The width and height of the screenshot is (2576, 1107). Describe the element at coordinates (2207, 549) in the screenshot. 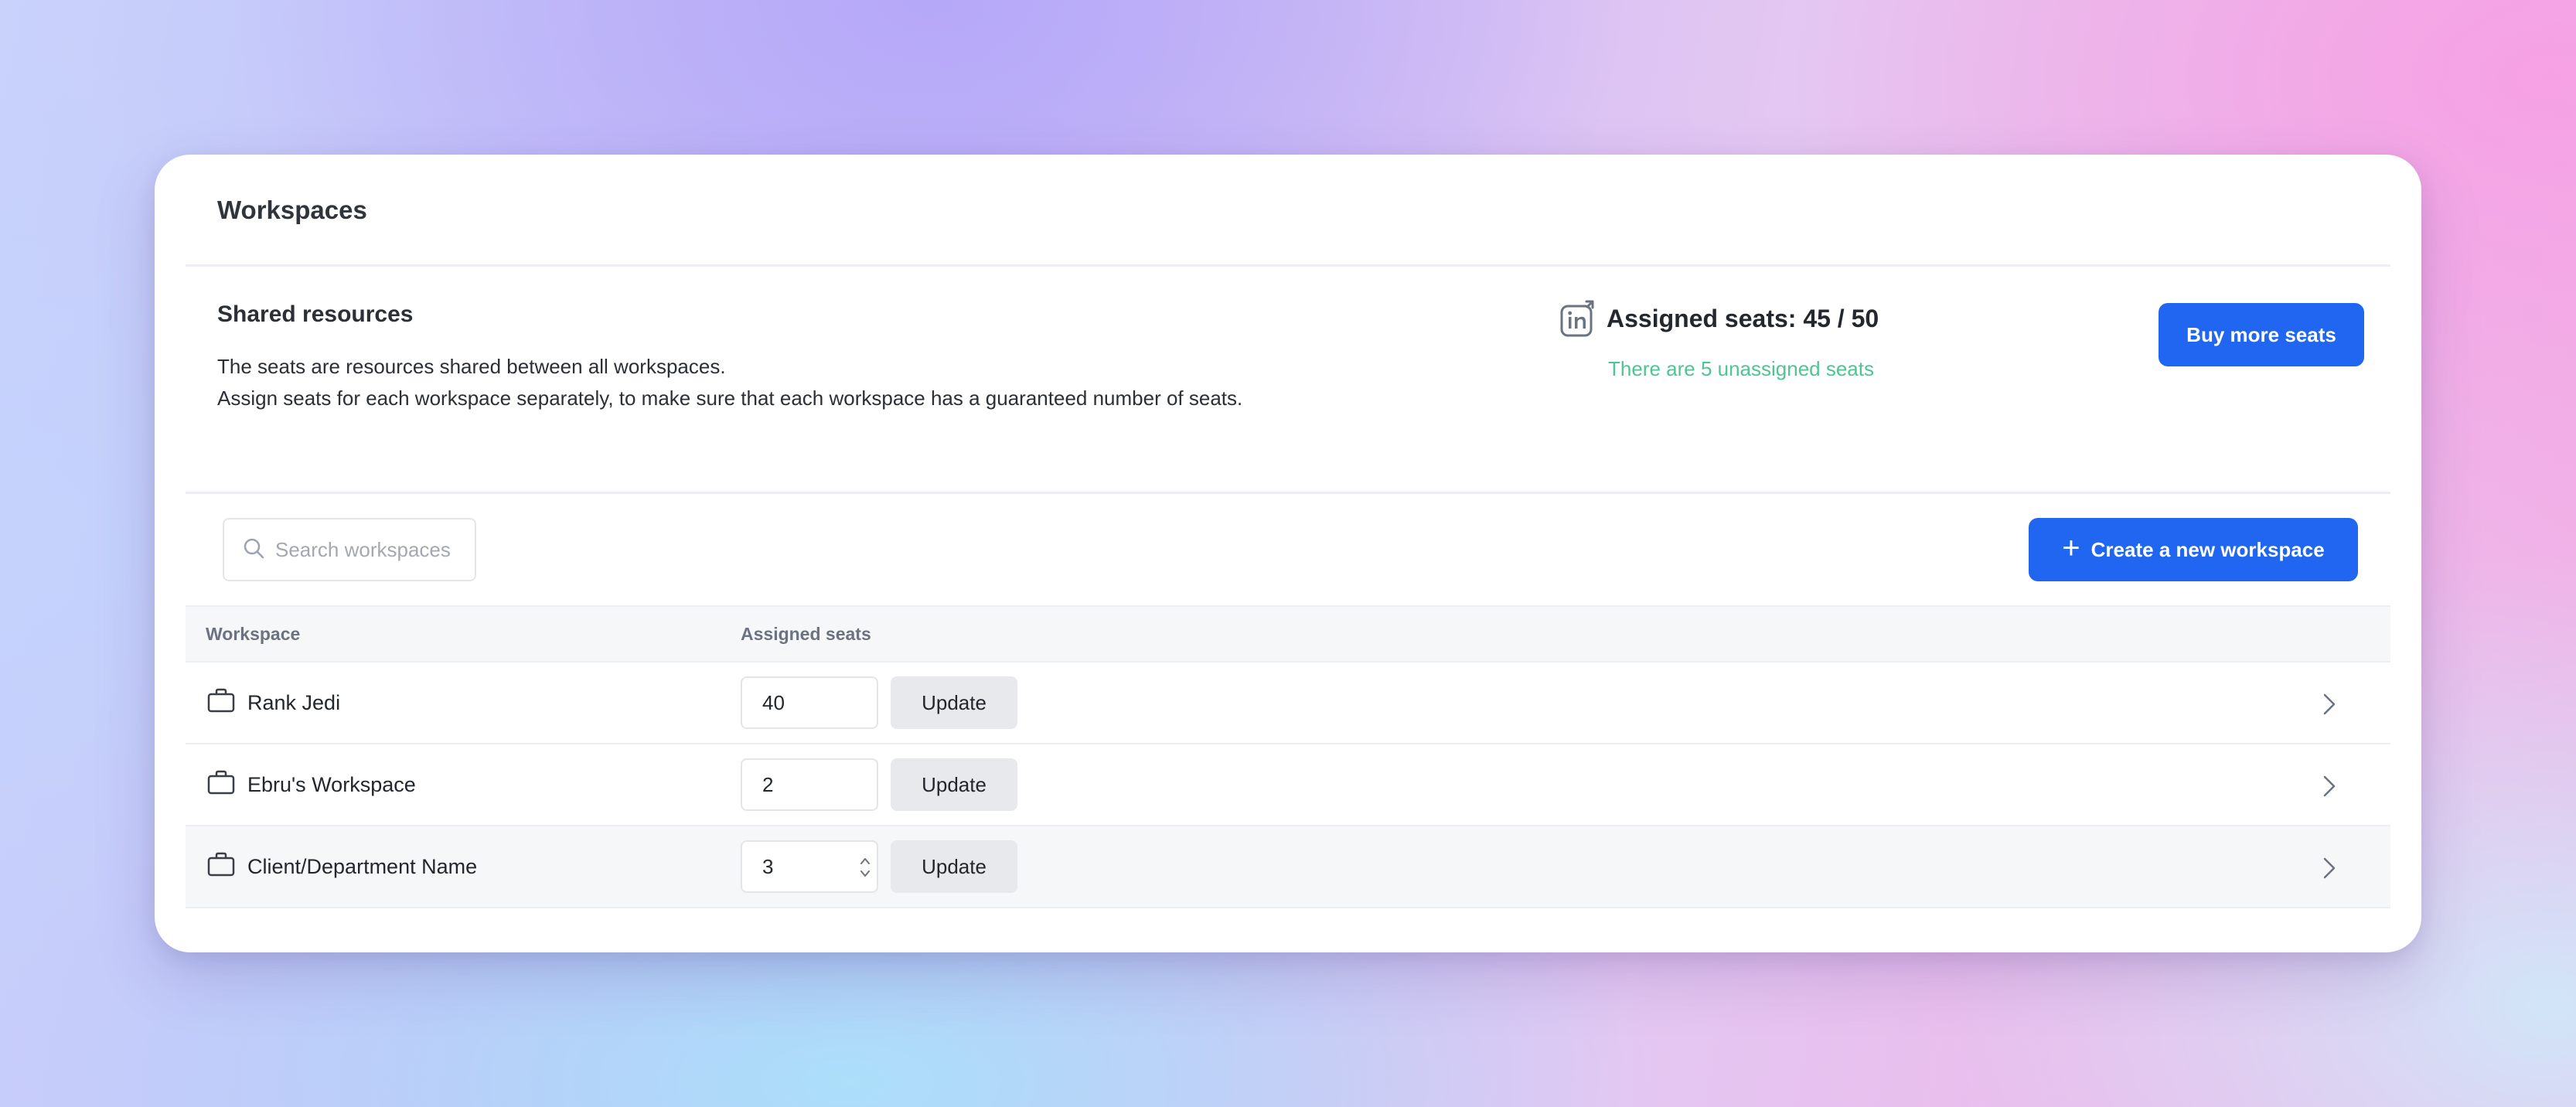

I see `create-workspace-label: Create a new workspace` at that location.